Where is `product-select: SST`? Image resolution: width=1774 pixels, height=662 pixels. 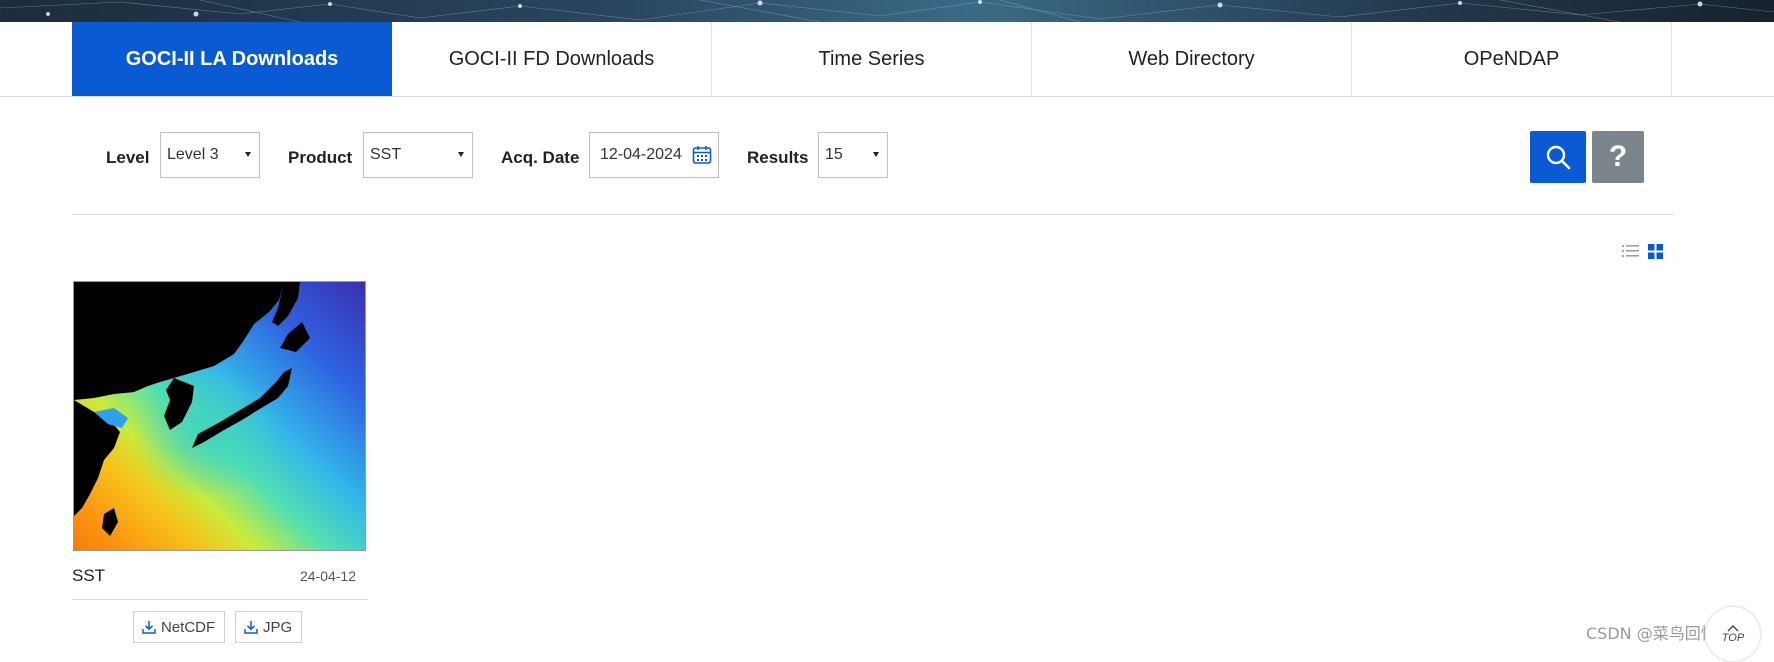 product-select: SST is located at coordinates (418, 155).